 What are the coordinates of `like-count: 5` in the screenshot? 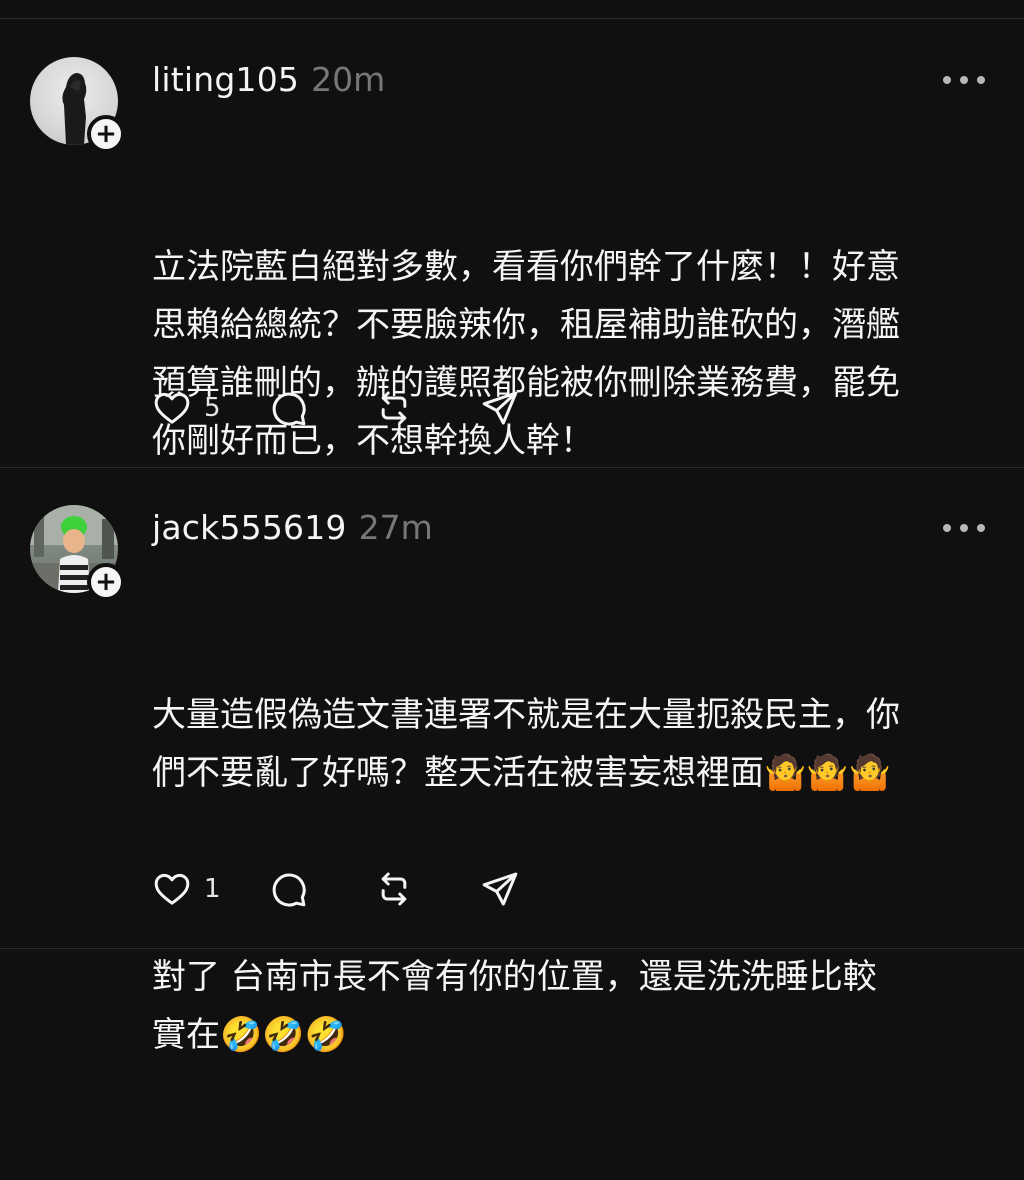 It's located at (212, 408).